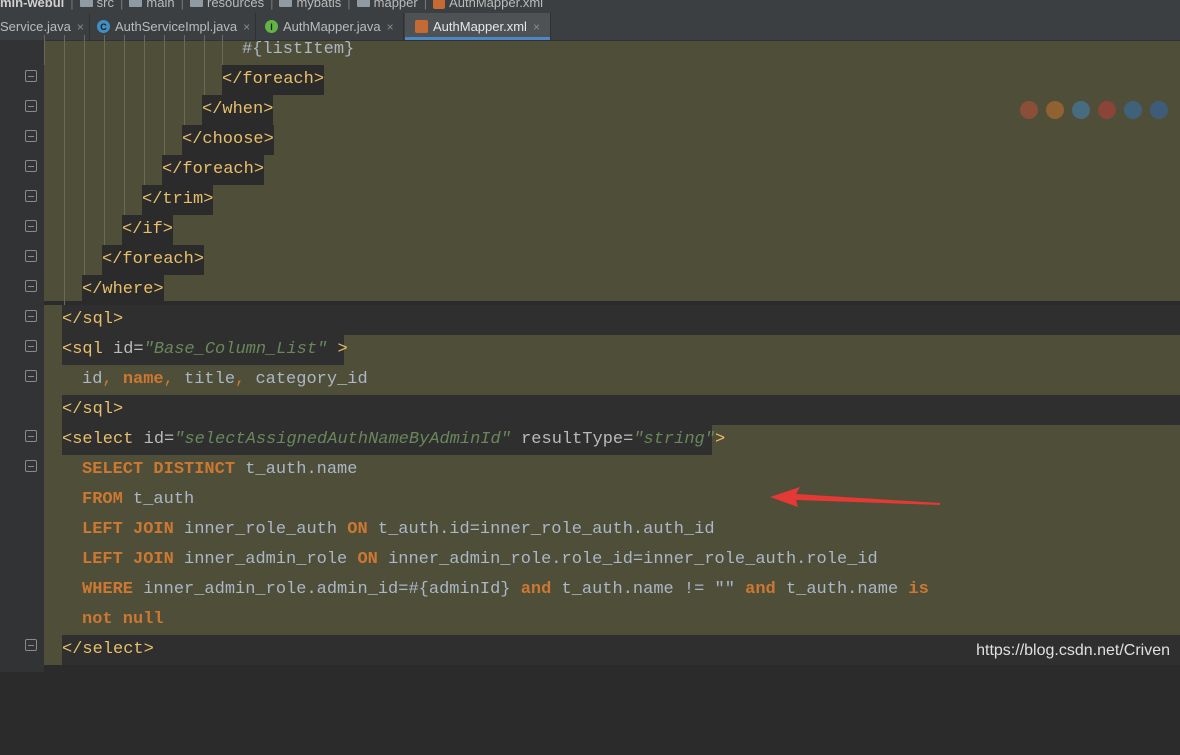 Image resolution: width=1180 pixels, height=755 pixels. What do you see at coordinates (176, 26) in the screenshot?
I see `tab-label: AuthServiceImpl.java` at bounding box center [176, 26].